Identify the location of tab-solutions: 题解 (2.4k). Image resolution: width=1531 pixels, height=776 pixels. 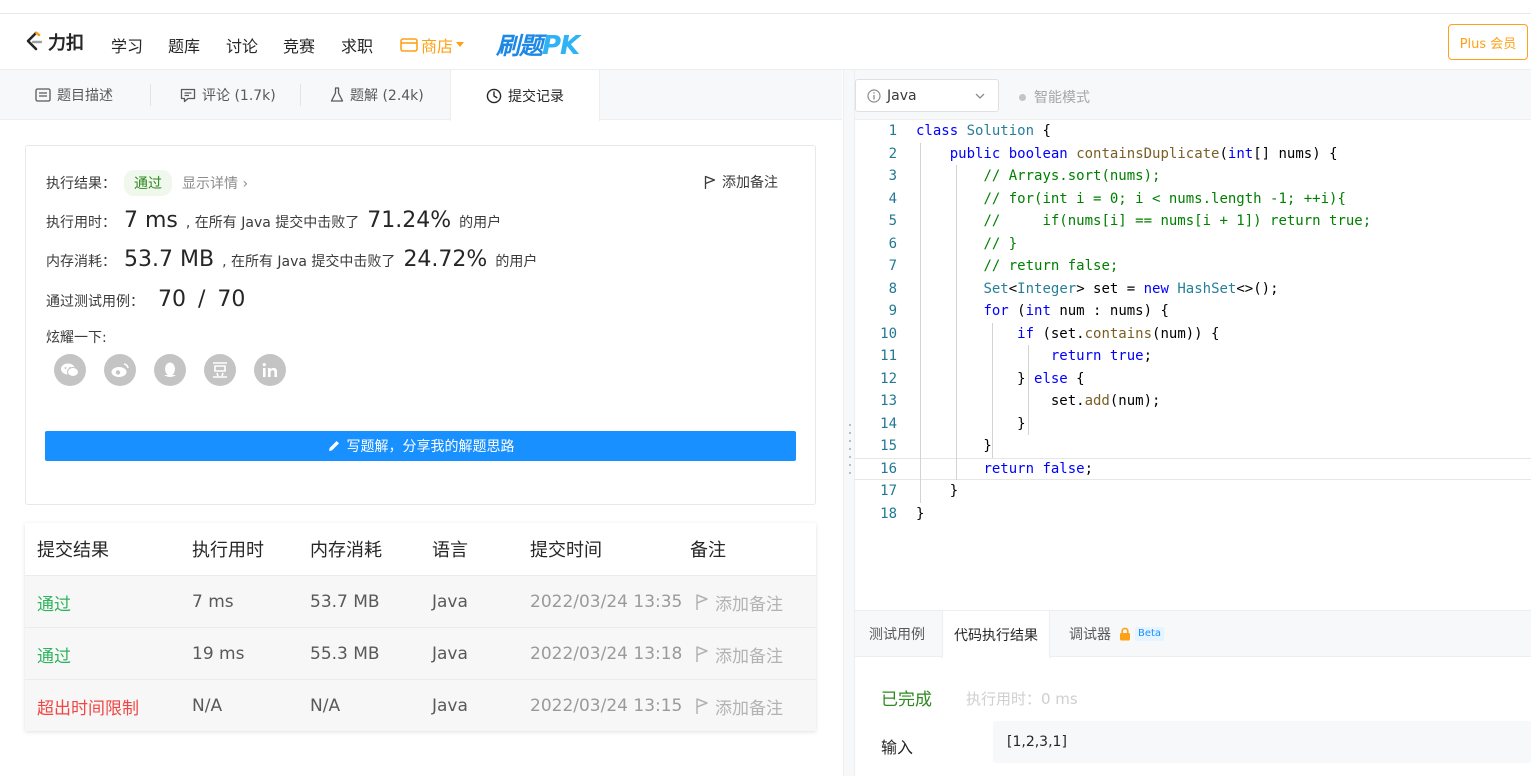
(377, 95).